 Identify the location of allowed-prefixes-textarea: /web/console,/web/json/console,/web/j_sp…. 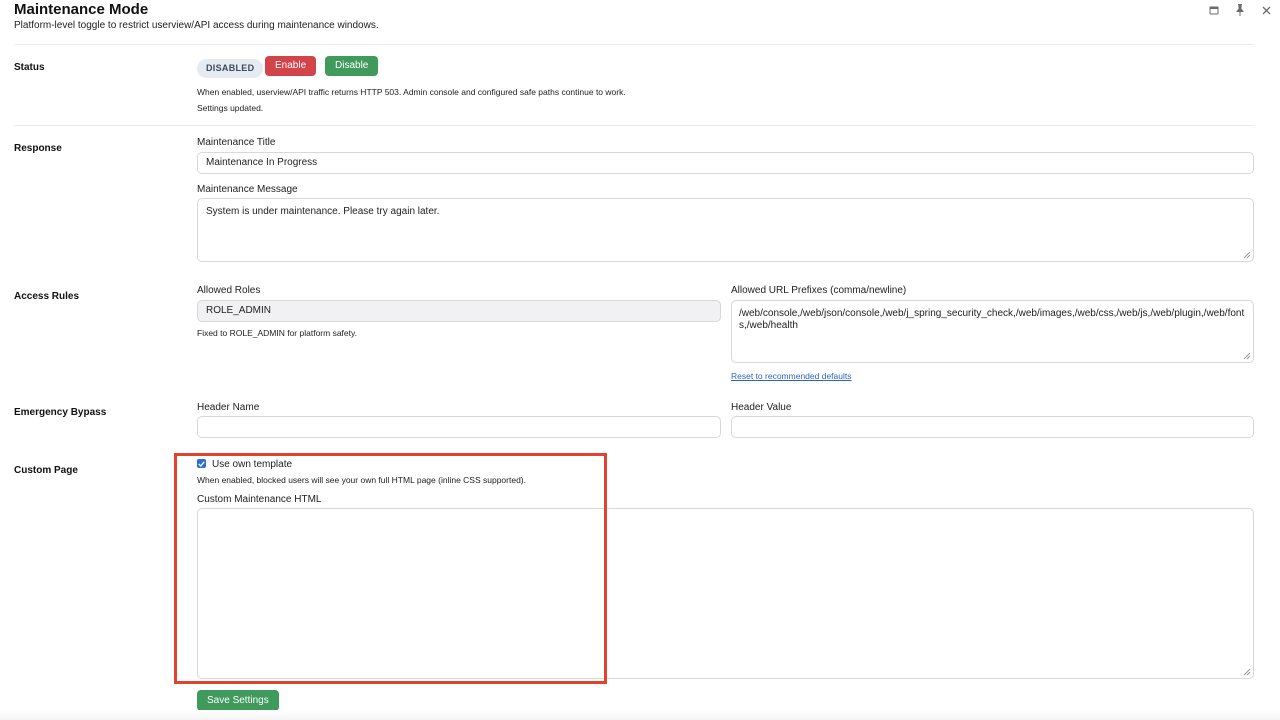
(992, 331).